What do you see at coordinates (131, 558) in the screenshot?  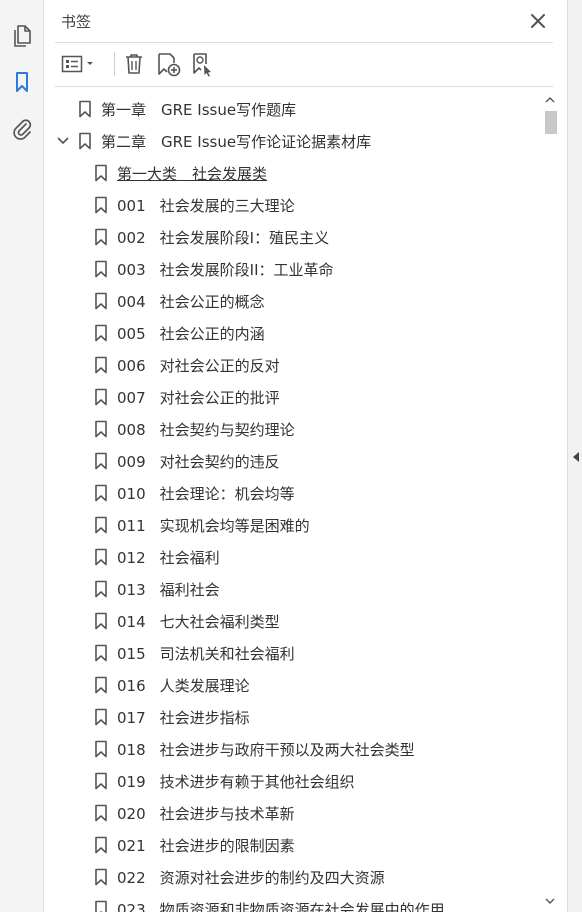 I see `bookmark-number: 012` at bounding box center [131, 558].